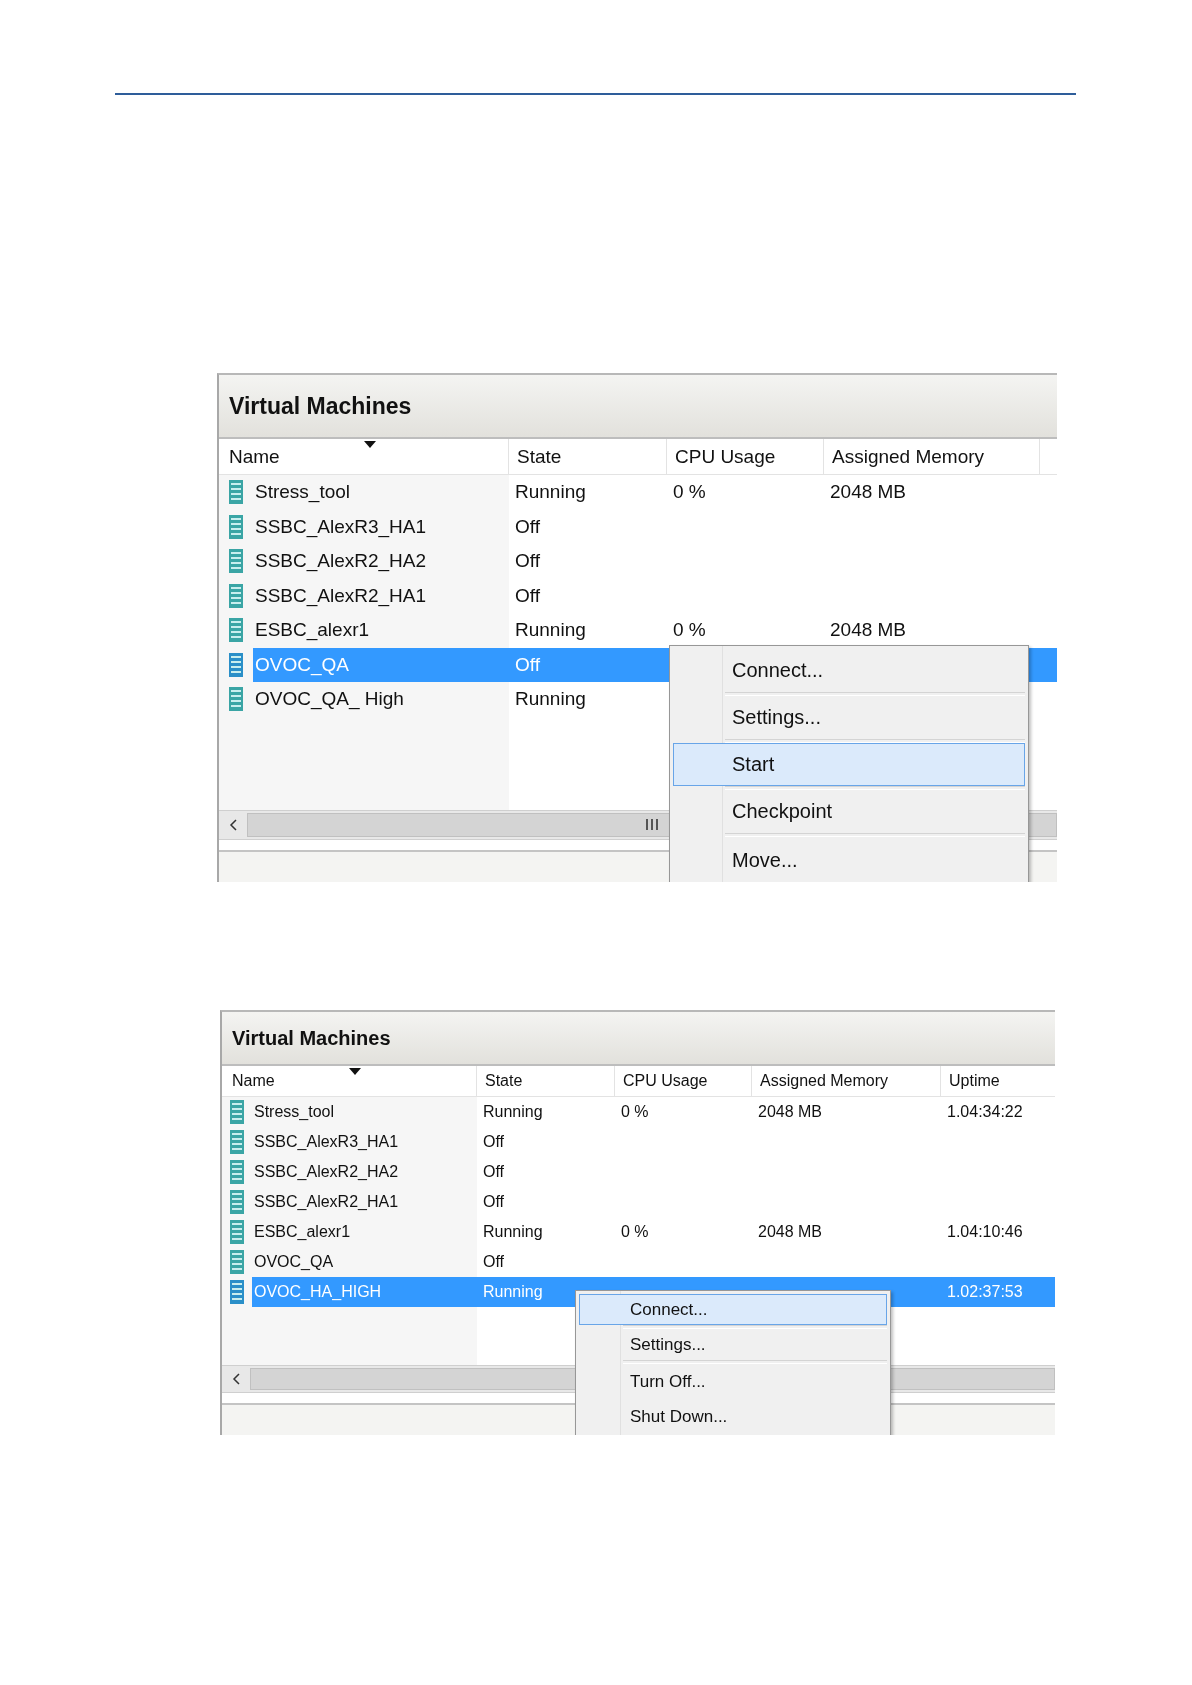  What do you see at coordinates (588, 664) in the screenshot?
I see `table-cell: Off` at bounding box center [588, 664].